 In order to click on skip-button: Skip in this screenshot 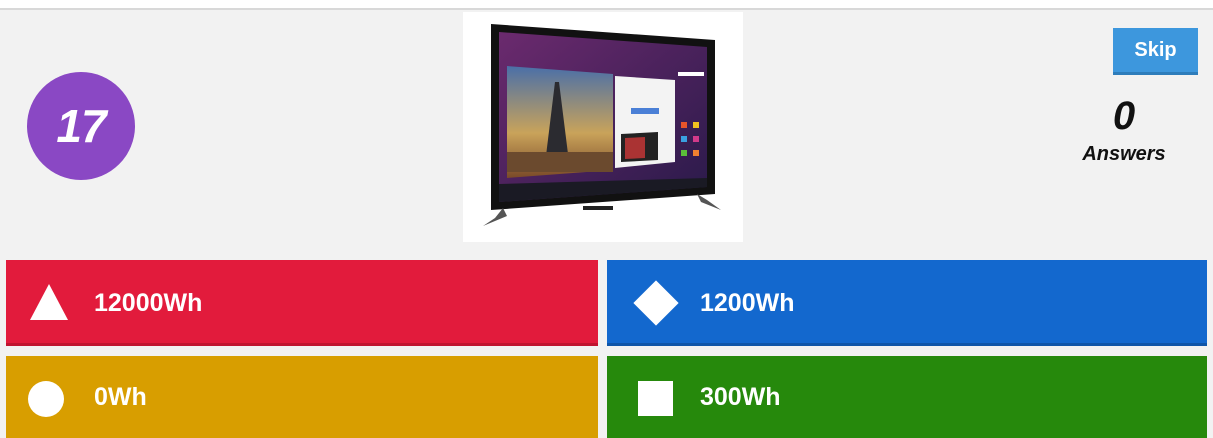, I will do `click(1155, 50)`.